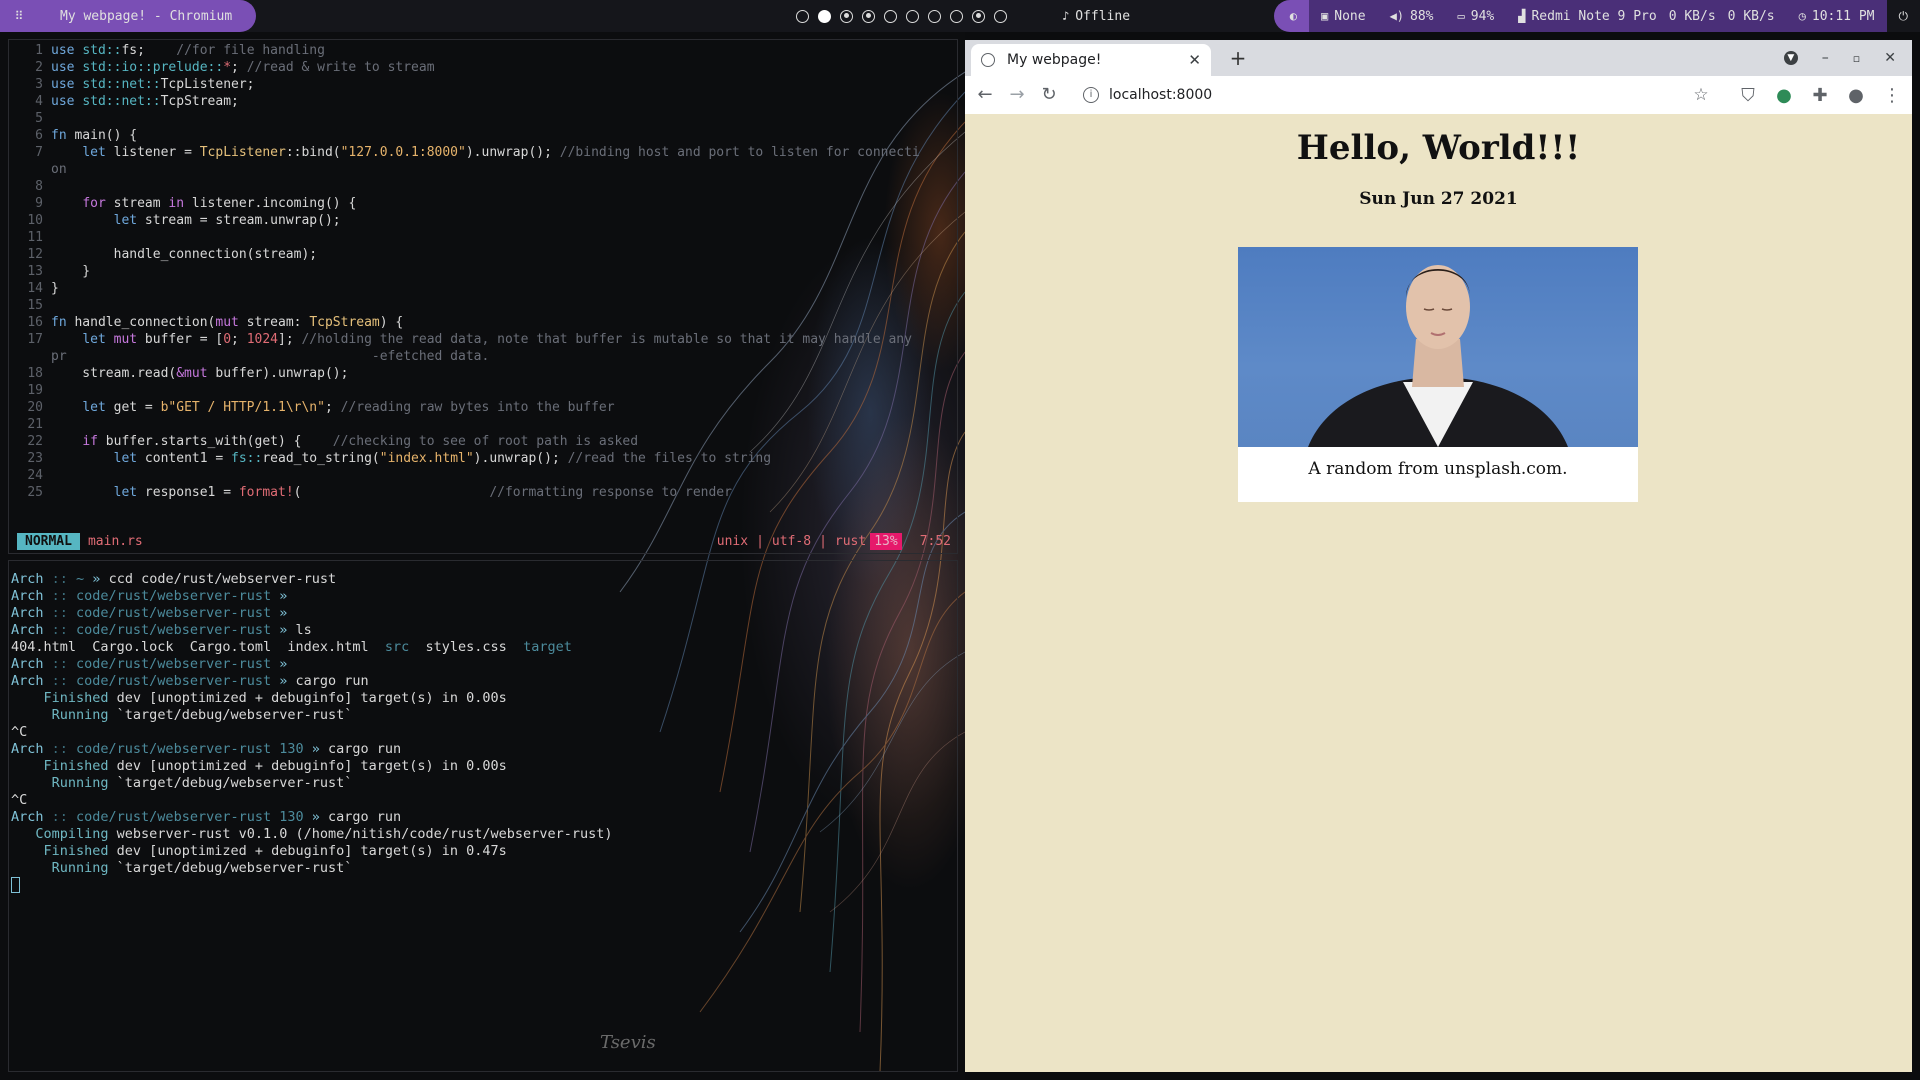  What do you see at coordinates (1843, 16) in the screenshot?
I see `clock-value: 10:11 PM` at bounding box center [1843, 16].